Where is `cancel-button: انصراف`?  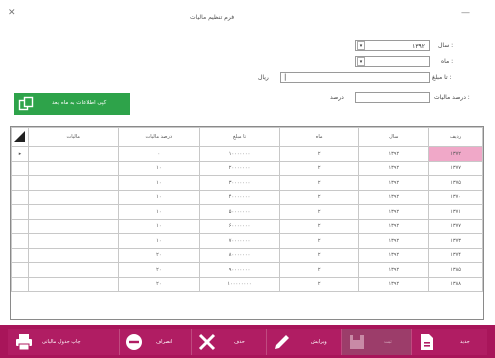 cancel-button: انصراف is located at coordinates (156, 342).